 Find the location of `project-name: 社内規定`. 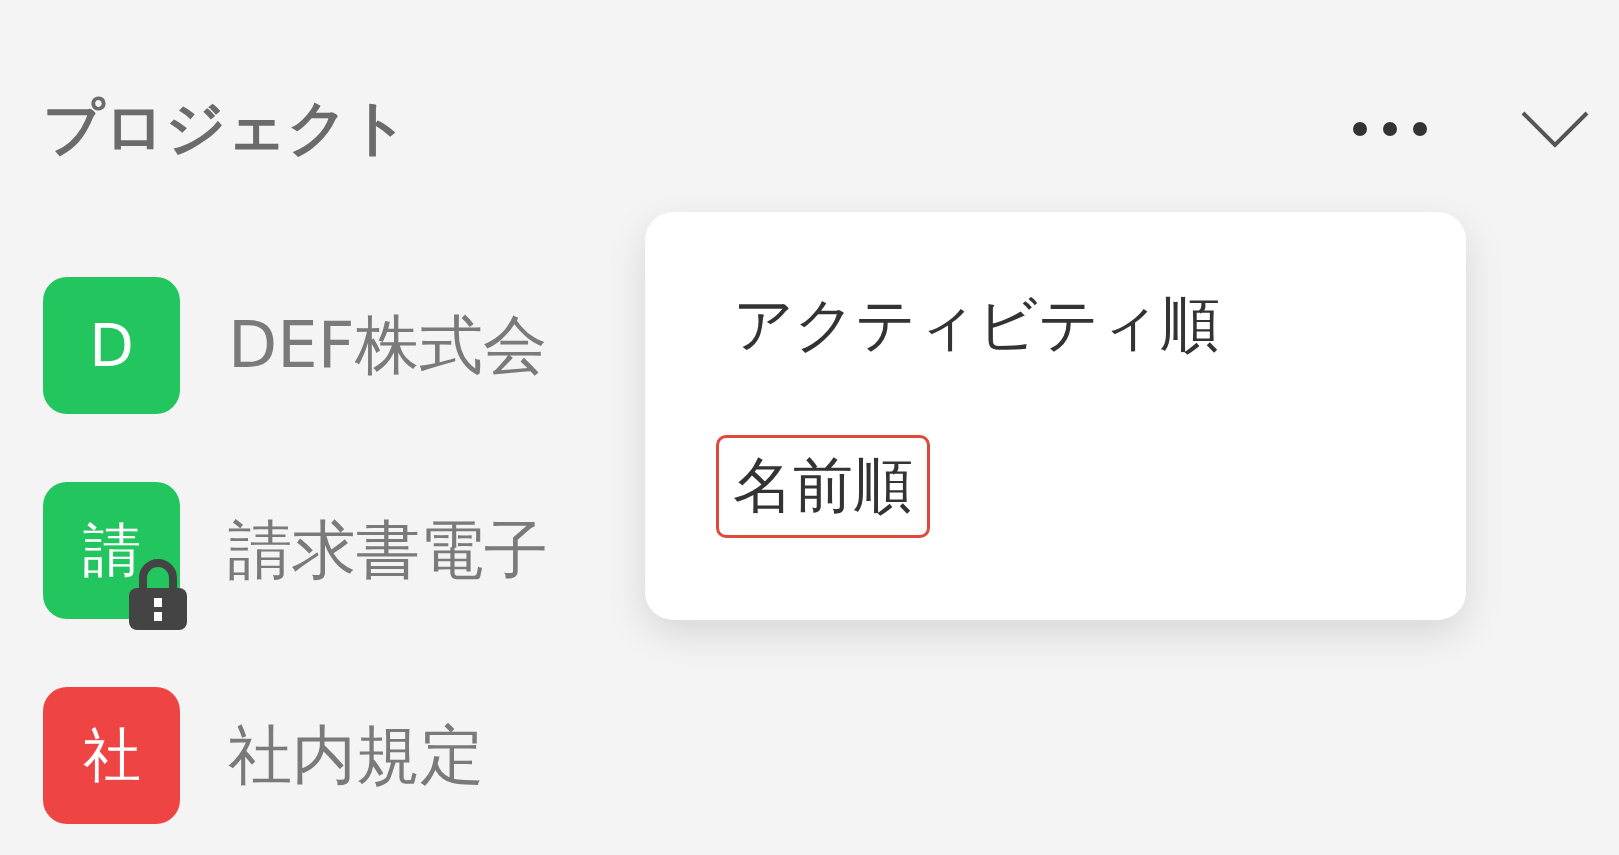

project-name: 社内規定 is located at coordinates (356, 755).